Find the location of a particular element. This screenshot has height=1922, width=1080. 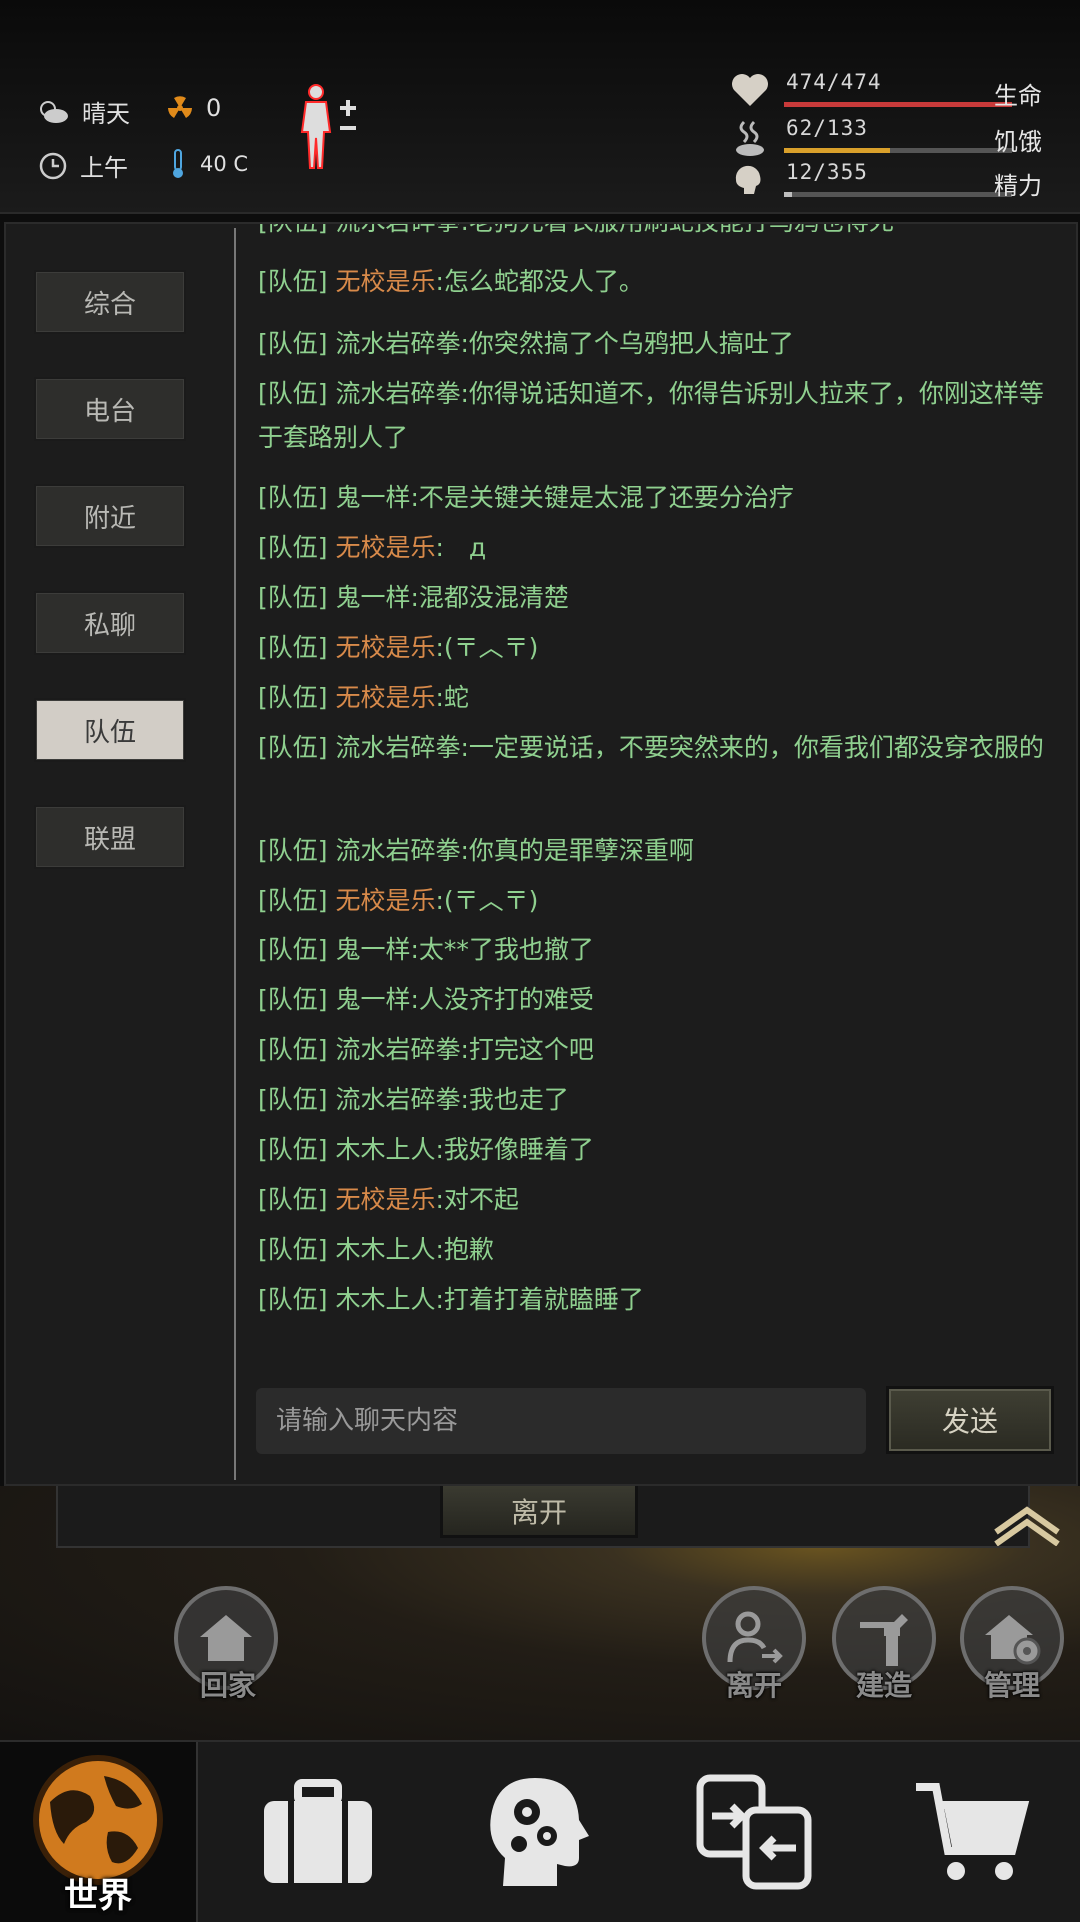

time-status: 上午 is located at coordinates (83, 165).